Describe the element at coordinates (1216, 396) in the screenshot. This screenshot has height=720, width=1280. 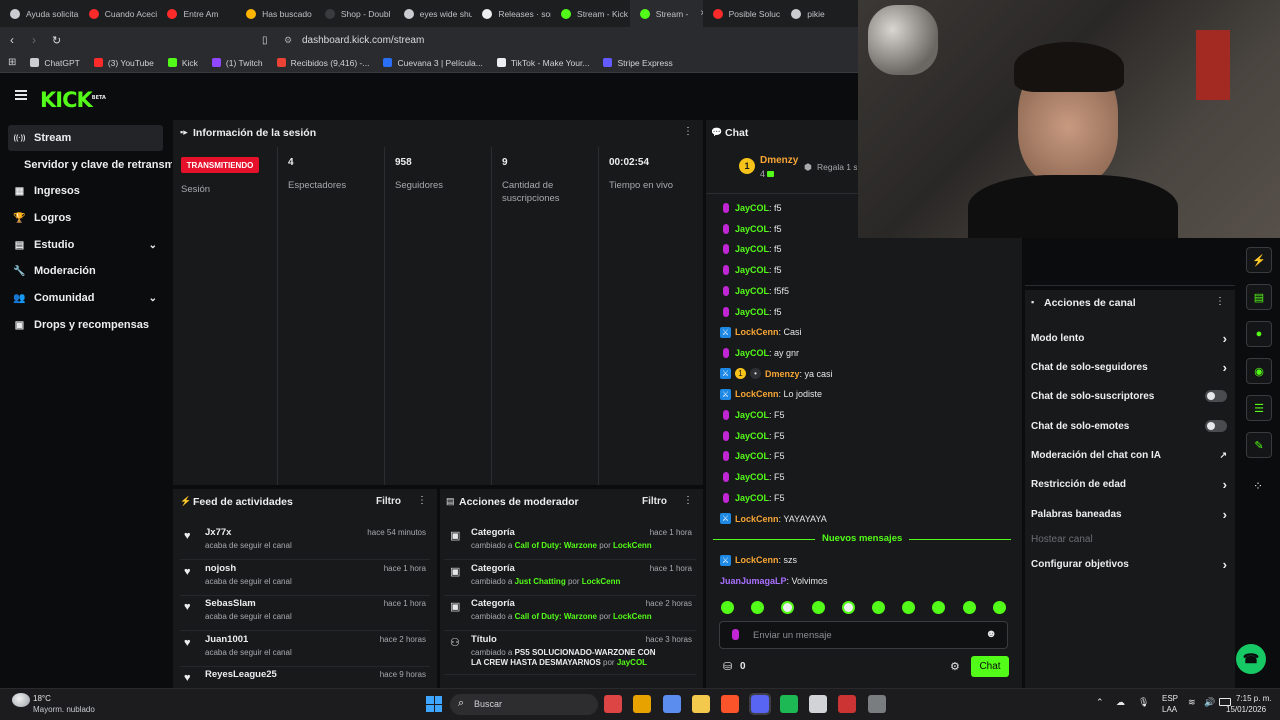
I see `toggle-switch` at that location.